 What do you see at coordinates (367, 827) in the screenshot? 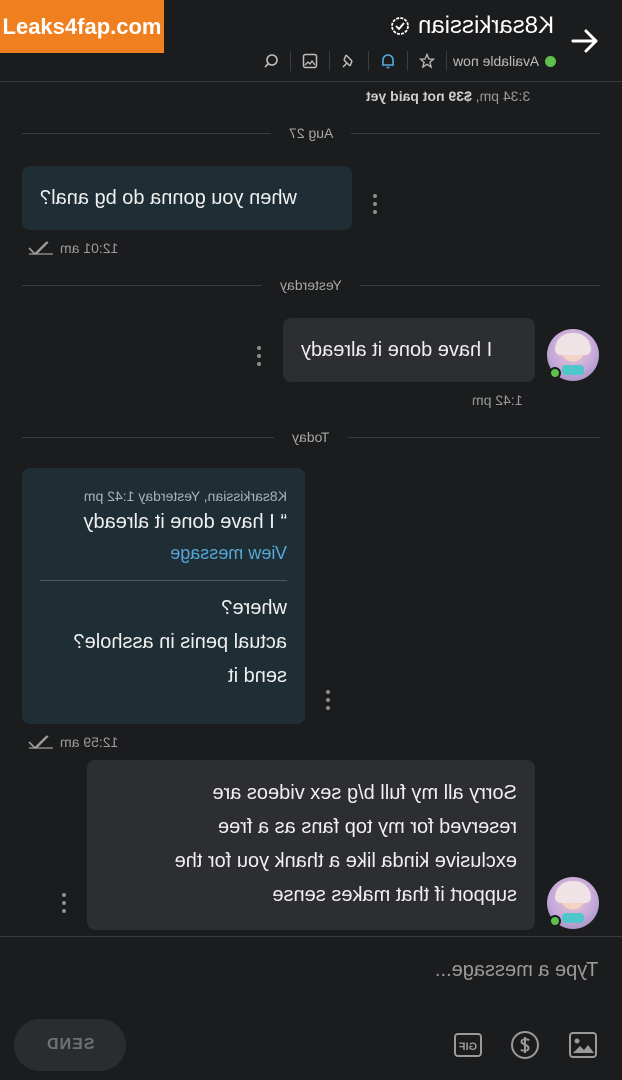
I see `message-text-line: reserved for my top fans as a free` at bounding box center [367, 827].